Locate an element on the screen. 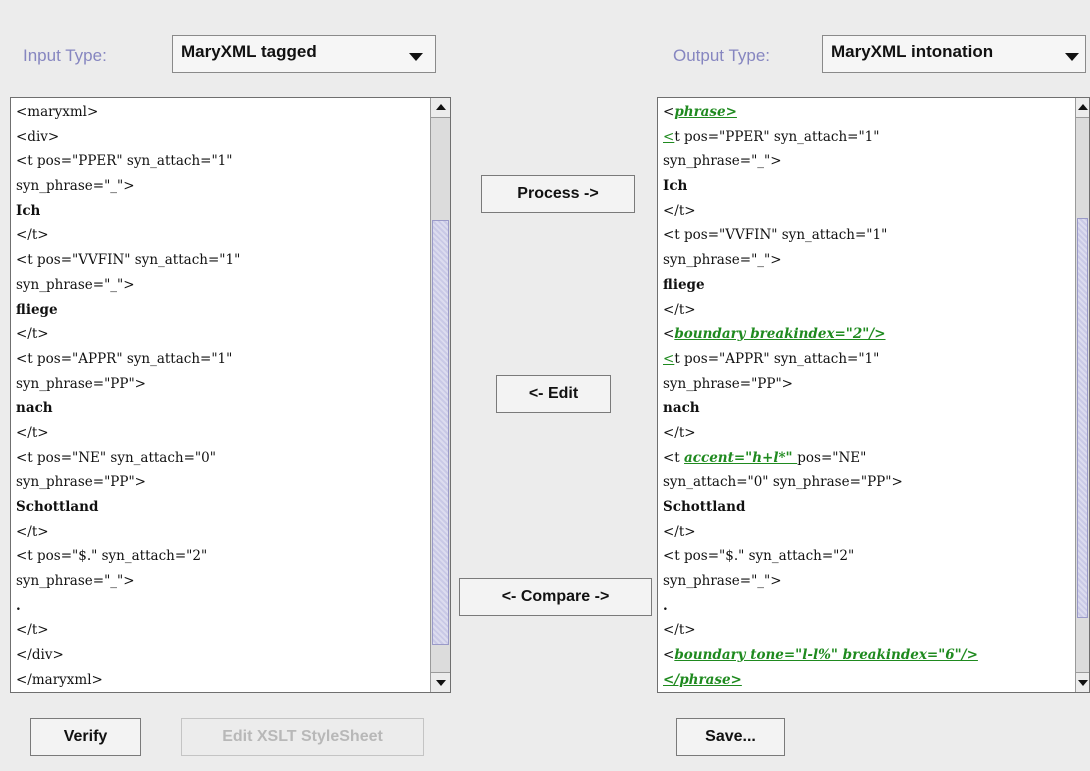  input-scrollbar is located at coordinates (440, 395).